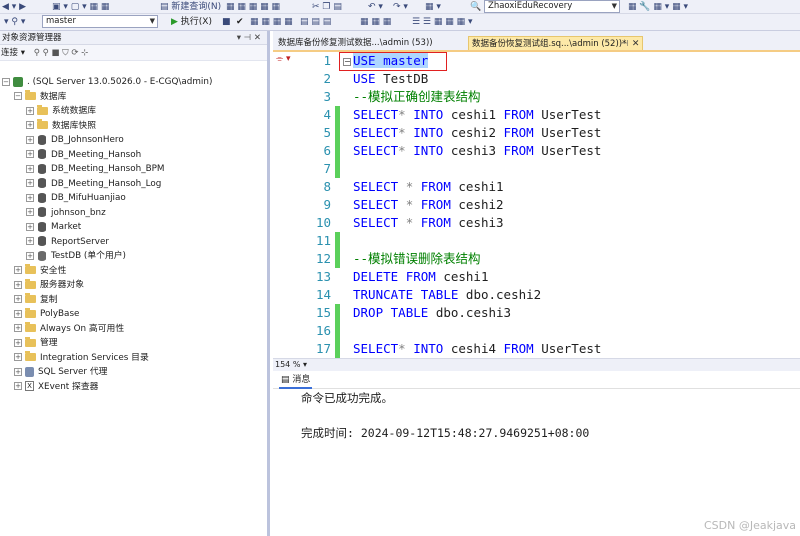 This screenshot has width=800, height=536. Describe the element at coordinates (226, 22) in the screenshot. I see `stop-icon: ■` at that location.